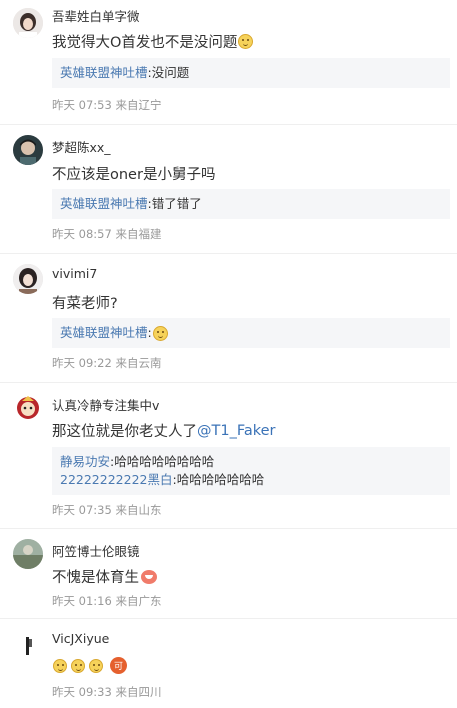 The height and width of the screenshot is (708, 457). What do you see at coordinates (74, 273) in the screenshot?
I see `username: vivimi7` at bounding box center [74, 273].